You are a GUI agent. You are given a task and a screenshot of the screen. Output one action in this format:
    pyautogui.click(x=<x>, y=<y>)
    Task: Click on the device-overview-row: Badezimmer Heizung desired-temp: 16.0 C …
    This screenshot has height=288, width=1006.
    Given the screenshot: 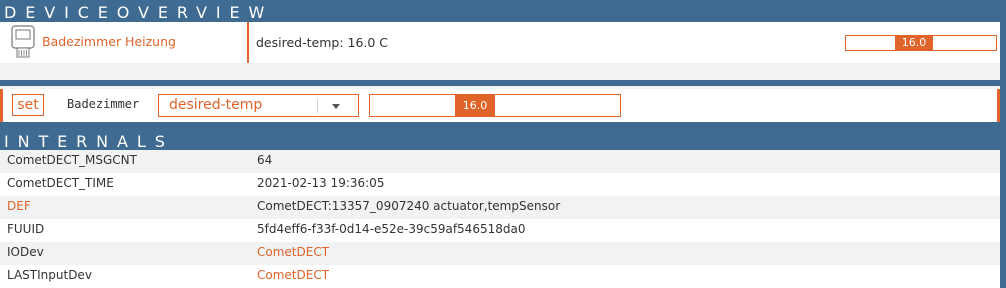 What is the action you would take?
    pyautogui.click(x=500, y=42)
    